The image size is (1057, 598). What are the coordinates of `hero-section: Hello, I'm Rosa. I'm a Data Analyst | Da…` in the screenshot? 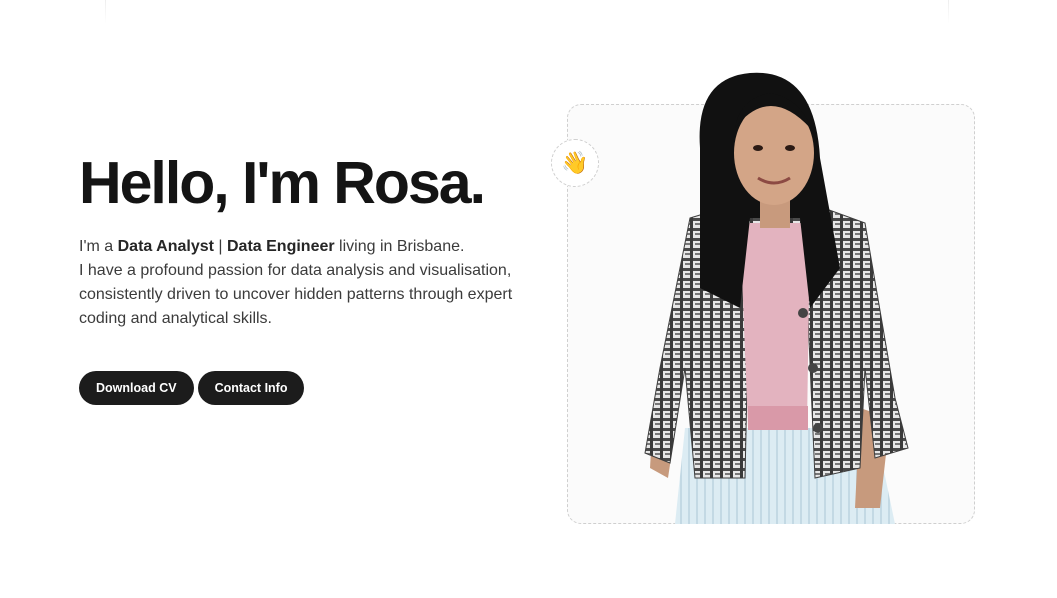 It's located at (314, 239).